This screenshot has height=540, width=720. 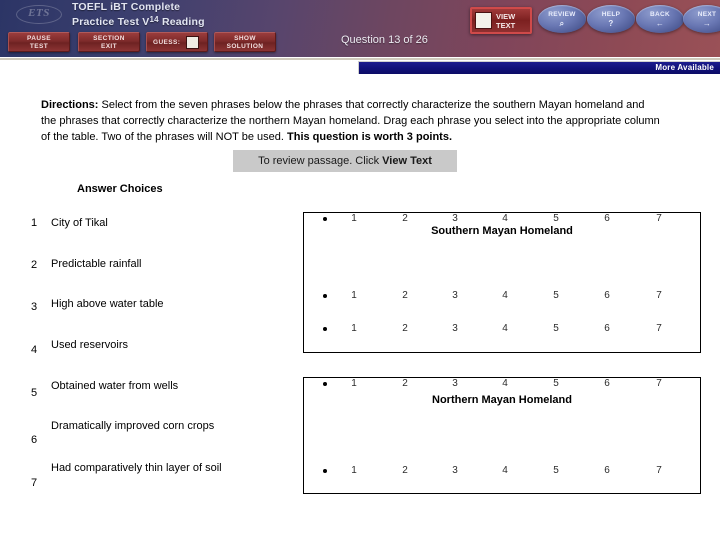 What do you see at coordinates (34, 350) in the screenshot?
I see `answer-choice-number: 4` at bounding box center [34, 350].